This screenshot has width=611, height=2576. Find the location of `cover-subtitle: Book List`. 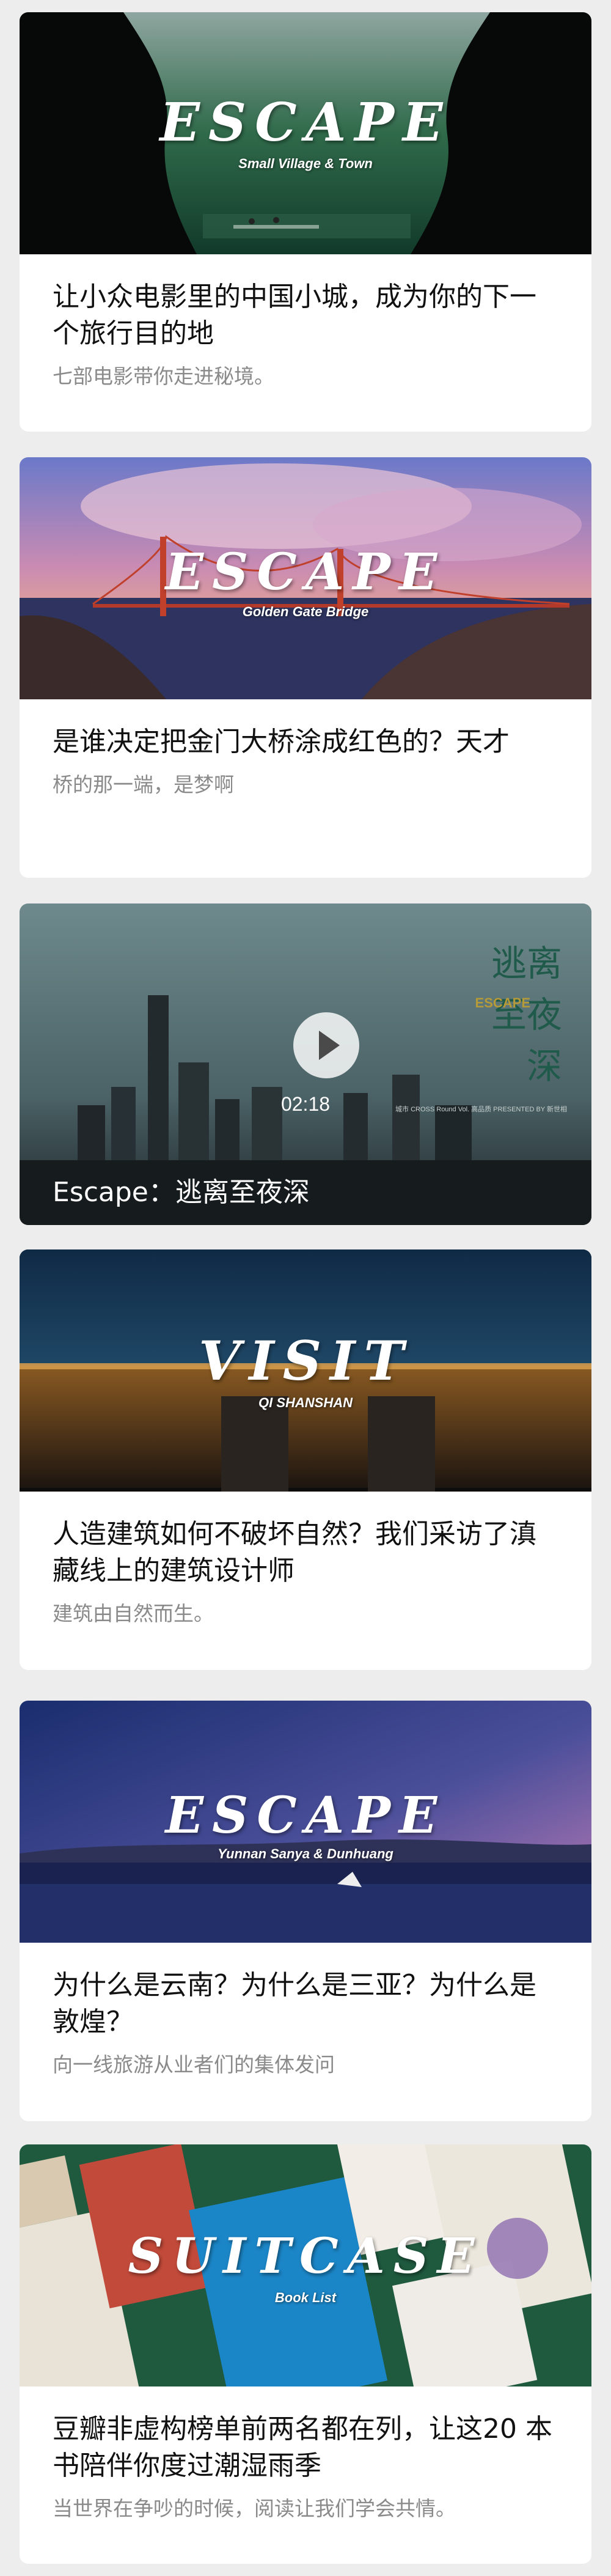

cover-subtitle: Book List is located at coordinates (305, 2297).